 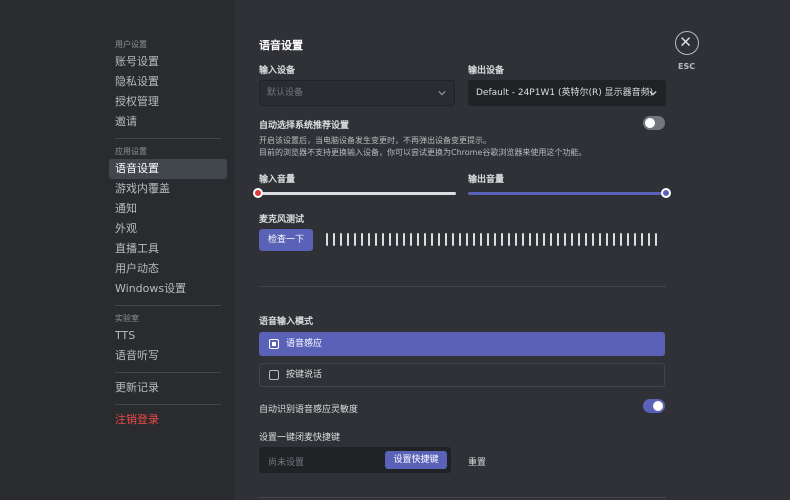 I want to click on voice-mode-option-push-to-talk: 按键说话, so click(x=462, y=375).